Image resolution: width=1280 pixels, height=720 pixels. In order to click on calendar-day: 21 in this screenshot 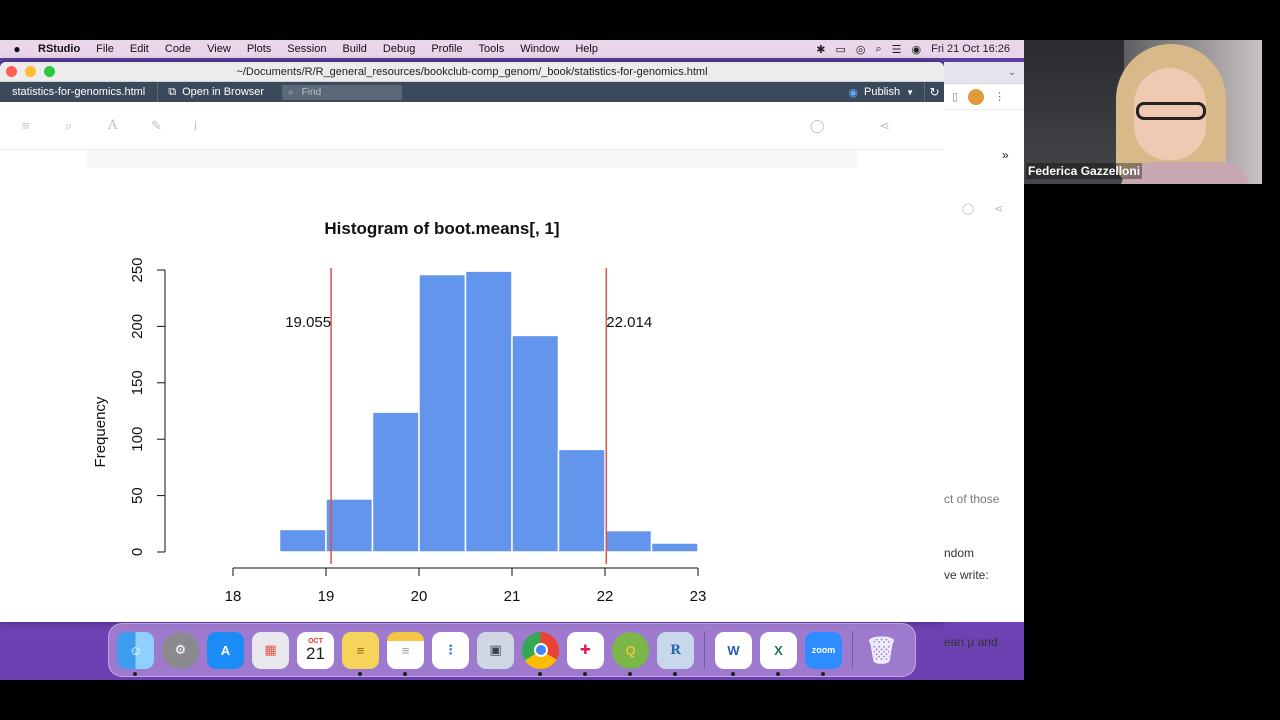, I will do `click(315, 653)`.